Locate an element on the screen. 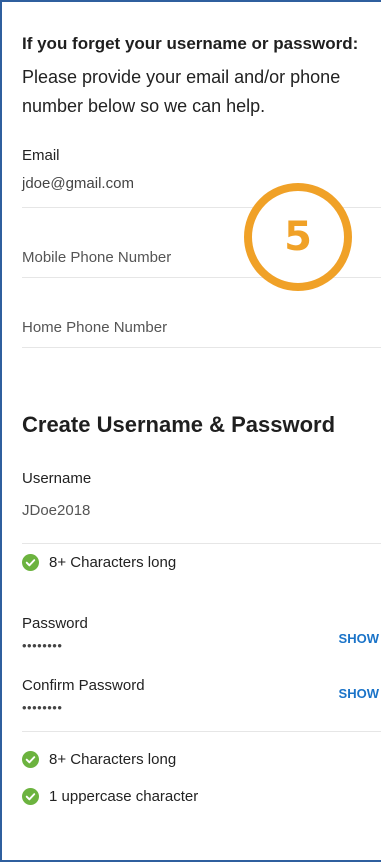 Image resolution: width=381 pixels, height=862 pixels. password-rule-text: 8+ Characters long is located at coordinates (113, 759).